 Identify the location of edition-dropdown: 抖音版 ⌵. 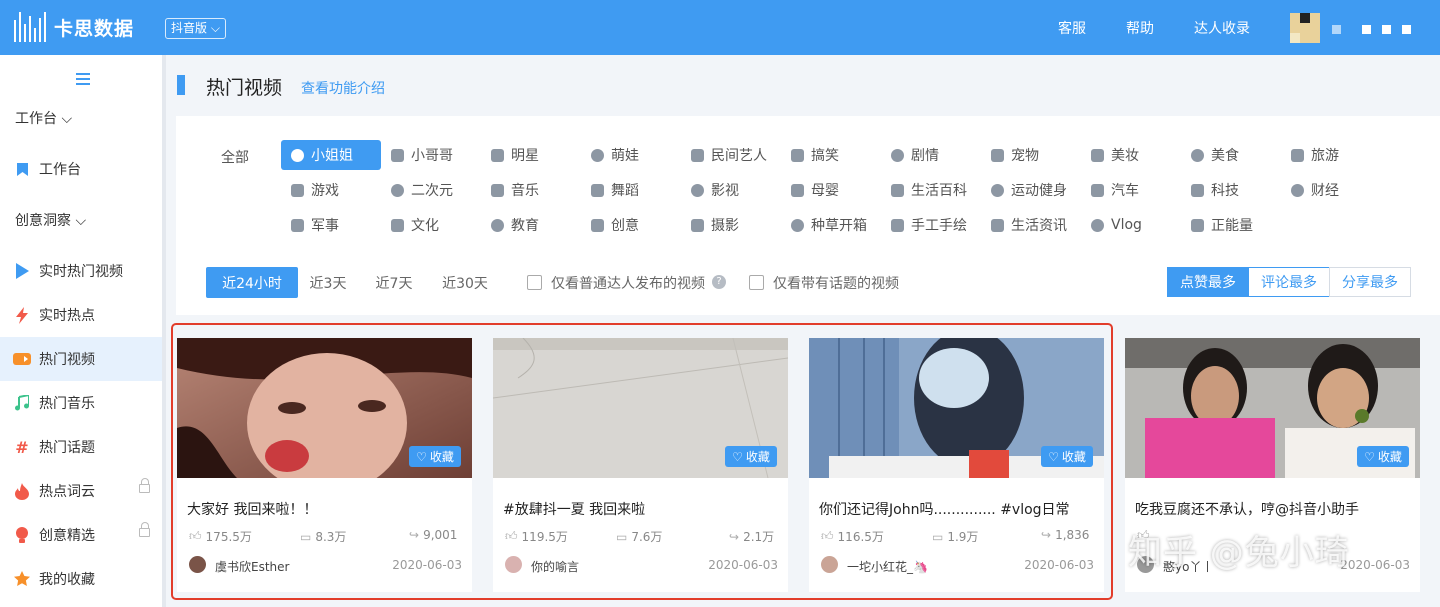
(195, 28).